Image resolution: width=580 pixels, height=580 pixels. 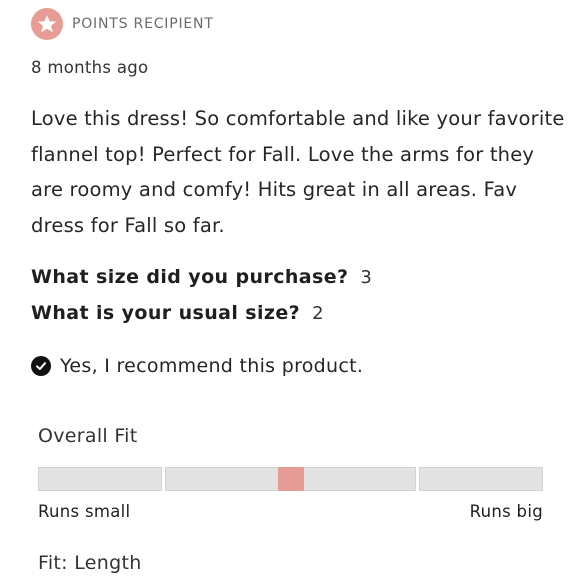 I want to click on size-purchased-question: What size did you purchase?, so click(x=190, y=277).